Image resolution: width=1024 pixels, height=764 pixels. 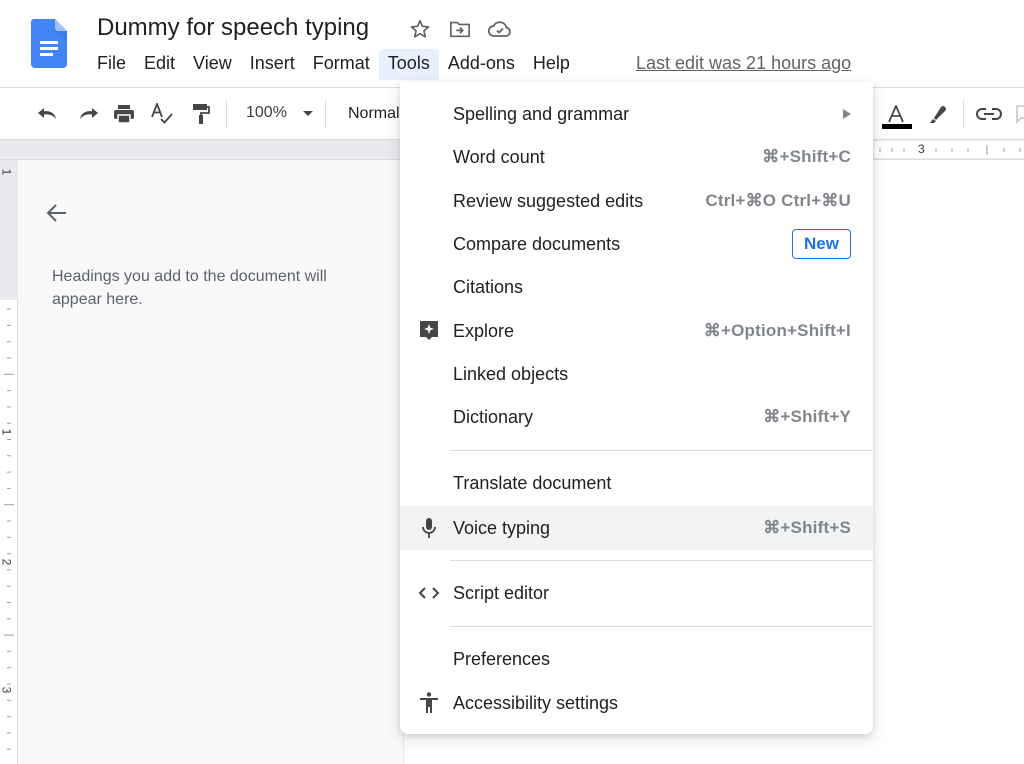 I want to click on menu-item-shortcut: ⌘+Shift+C, so click(x=806, y=156).